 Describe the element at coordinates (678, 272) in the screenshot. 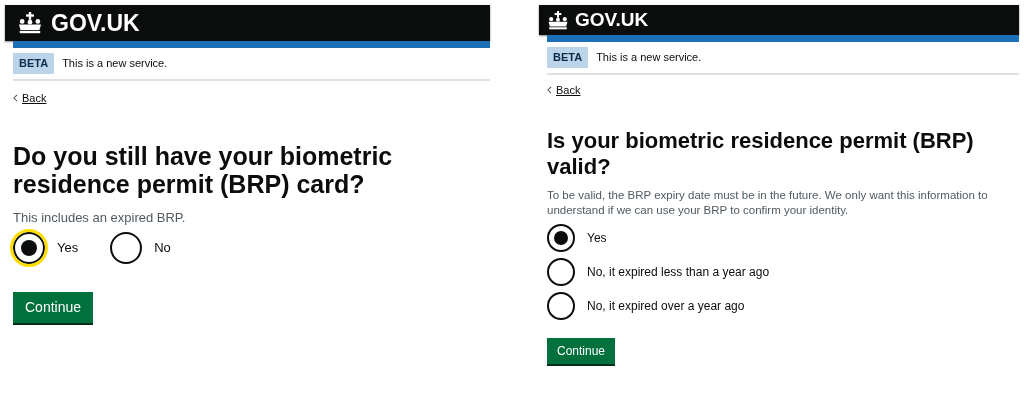

I see `radio-label: No, it expired less than a year ago` at that location.